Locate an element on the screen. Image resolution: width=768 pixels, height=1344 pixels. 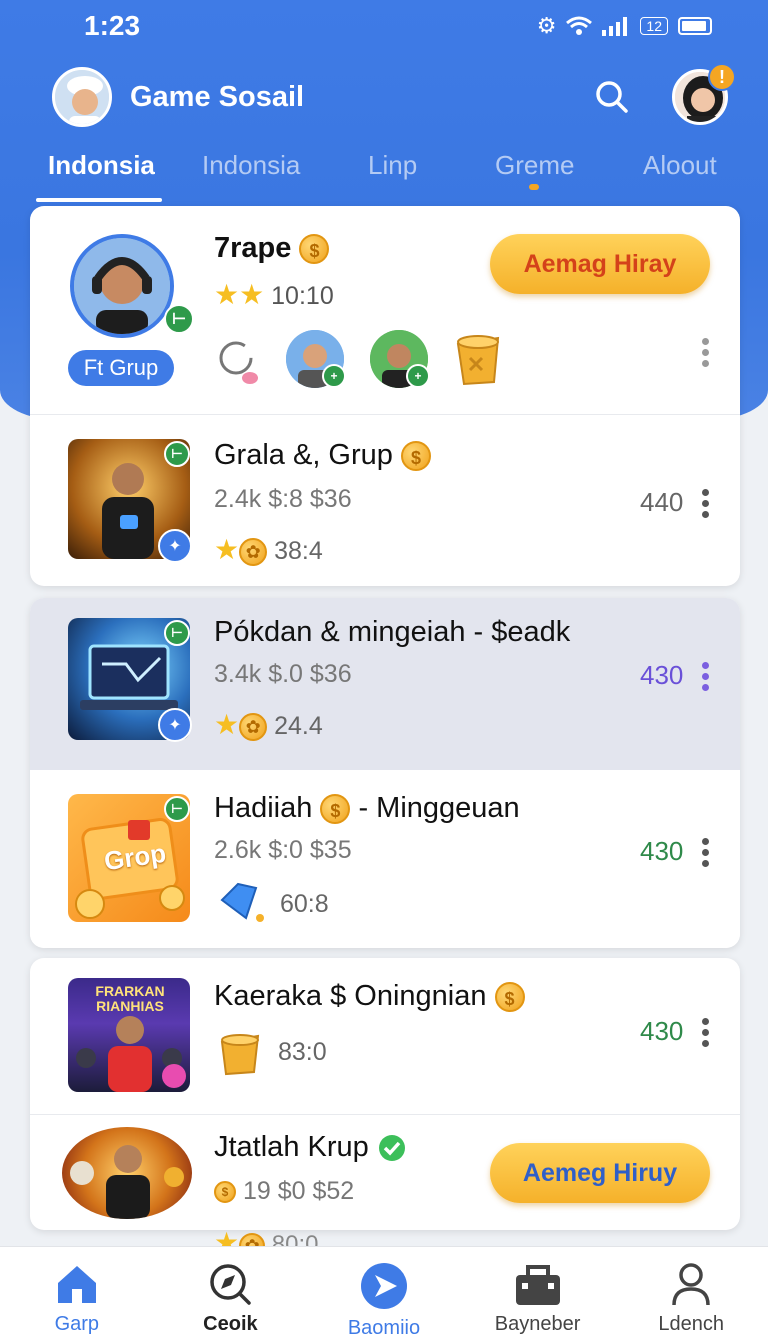
jtatlah-stats: $ 19 $0 $52 is located at coordinates (284, 1191).